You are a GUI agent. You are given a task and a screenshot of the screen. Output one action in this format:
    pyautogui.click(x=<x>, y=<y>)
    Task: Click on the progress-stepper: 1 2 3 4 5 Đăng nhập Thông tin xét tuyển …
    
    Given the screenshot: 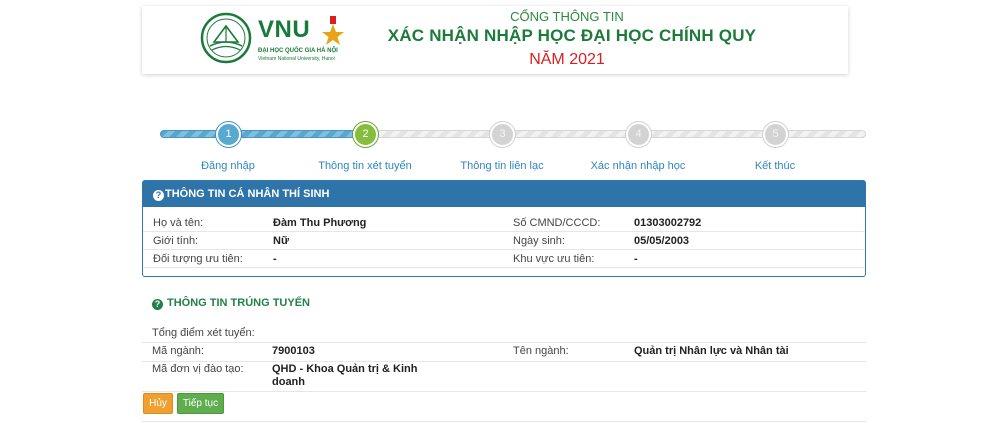 What is the action you would take?
    pyautogui.click(x=513, y=147)
    